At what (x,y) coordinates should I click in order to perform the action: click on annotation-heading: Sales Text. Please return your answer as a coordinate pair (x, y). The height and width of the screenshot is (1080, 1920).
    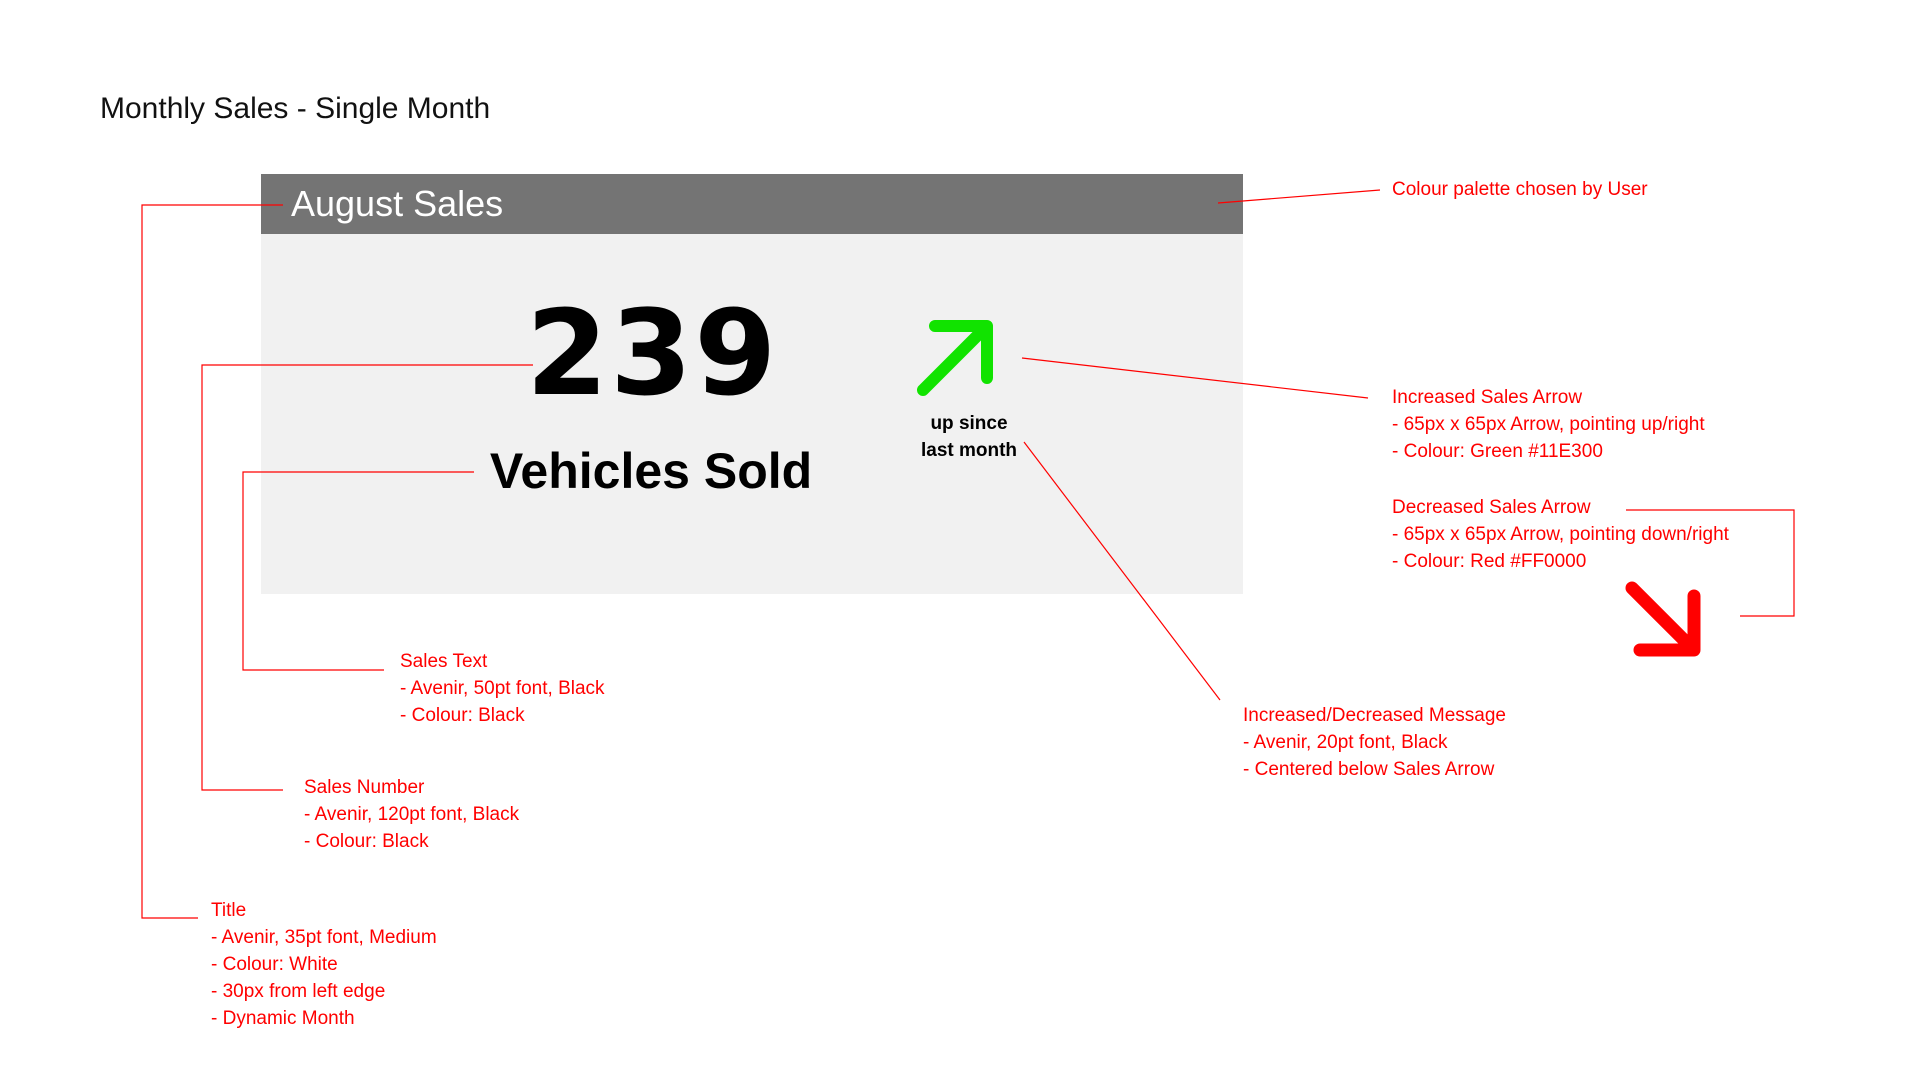
    Looking at the image, I should click on (444, 661).